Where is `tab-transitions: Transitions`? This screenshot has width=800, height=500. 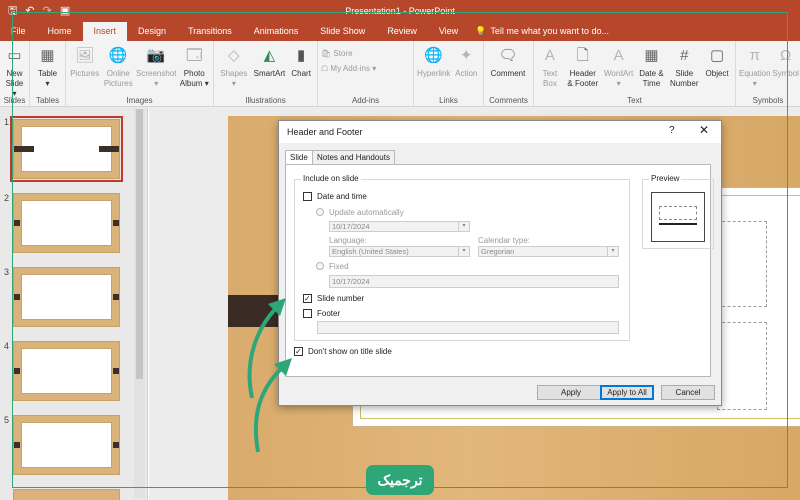
tab-transitions: Transitions is located at coordinates (210, 31).